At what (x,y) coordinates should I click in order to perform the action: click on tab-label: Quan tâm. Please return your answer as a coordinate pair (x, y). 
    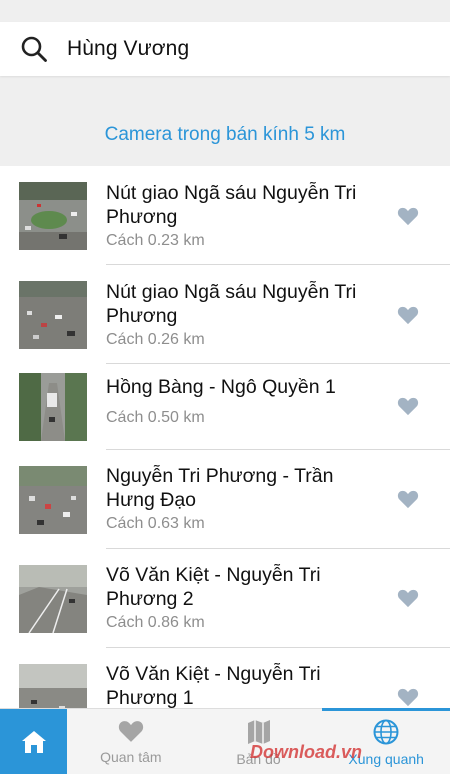
    Looking at the image, I should click on (131, 757).